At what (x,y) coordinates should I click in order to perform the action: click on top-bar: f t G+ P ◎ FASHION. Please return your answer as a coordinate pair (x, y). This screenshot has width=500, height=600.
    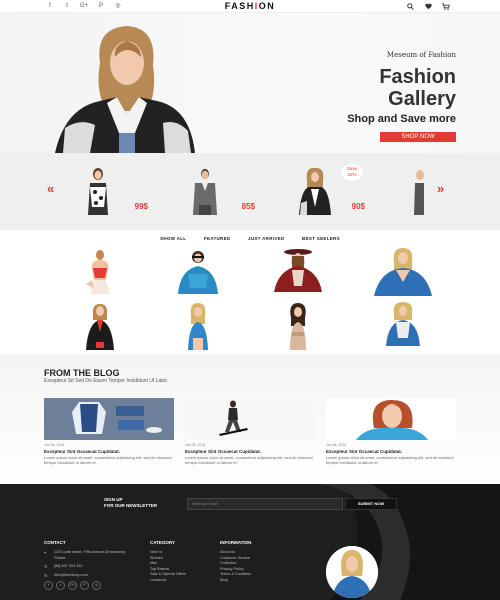
    Looking at the image, I should click on (250, 6).